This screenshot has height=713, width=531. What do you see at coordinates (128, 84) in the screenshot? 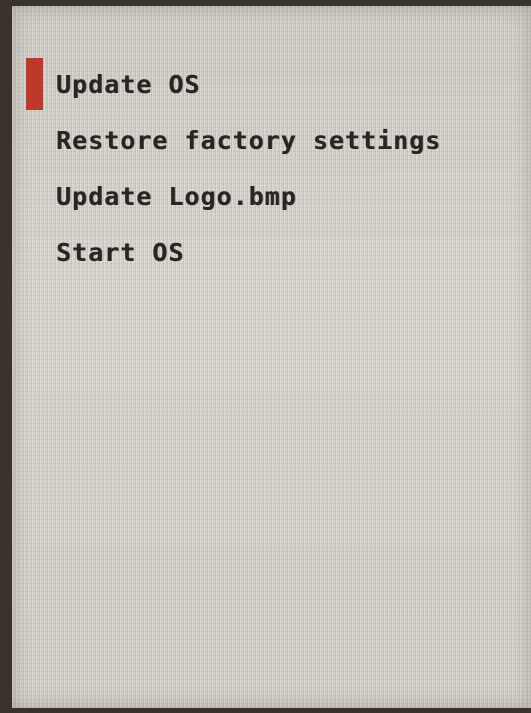
I see `menu-item-label: Update OS` at bounding box center [128, 84].